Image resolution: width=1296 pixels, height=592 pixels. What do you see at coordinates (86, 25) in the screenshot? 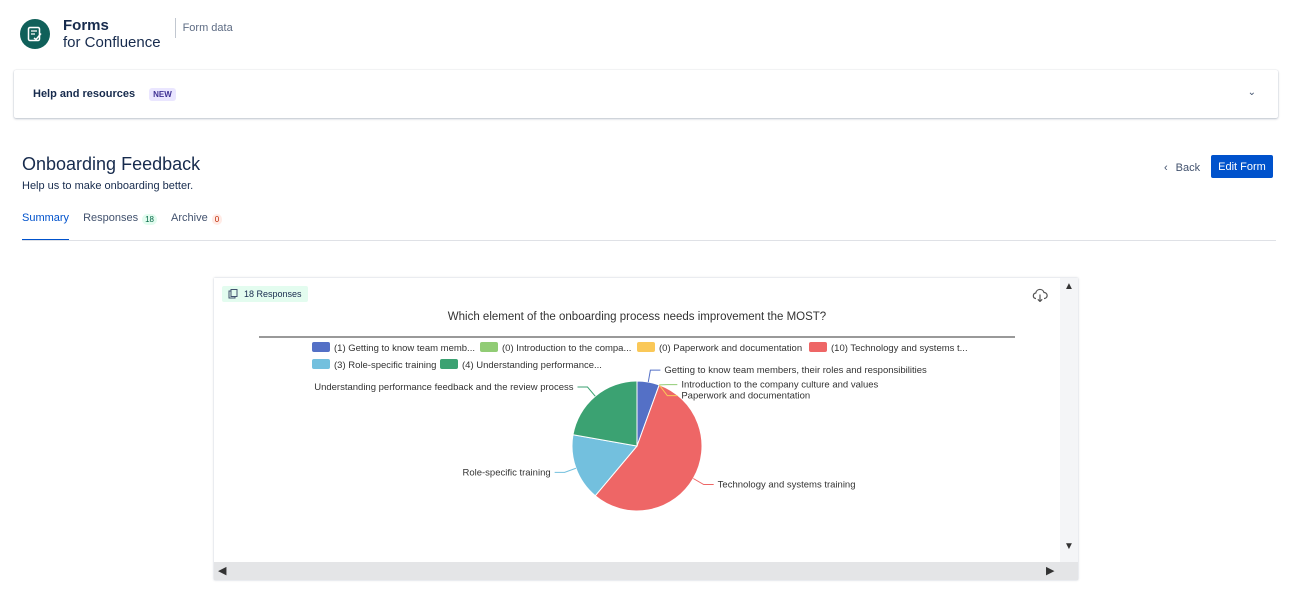
I see `brand-name: Forms` at bounding box center [86, 25].